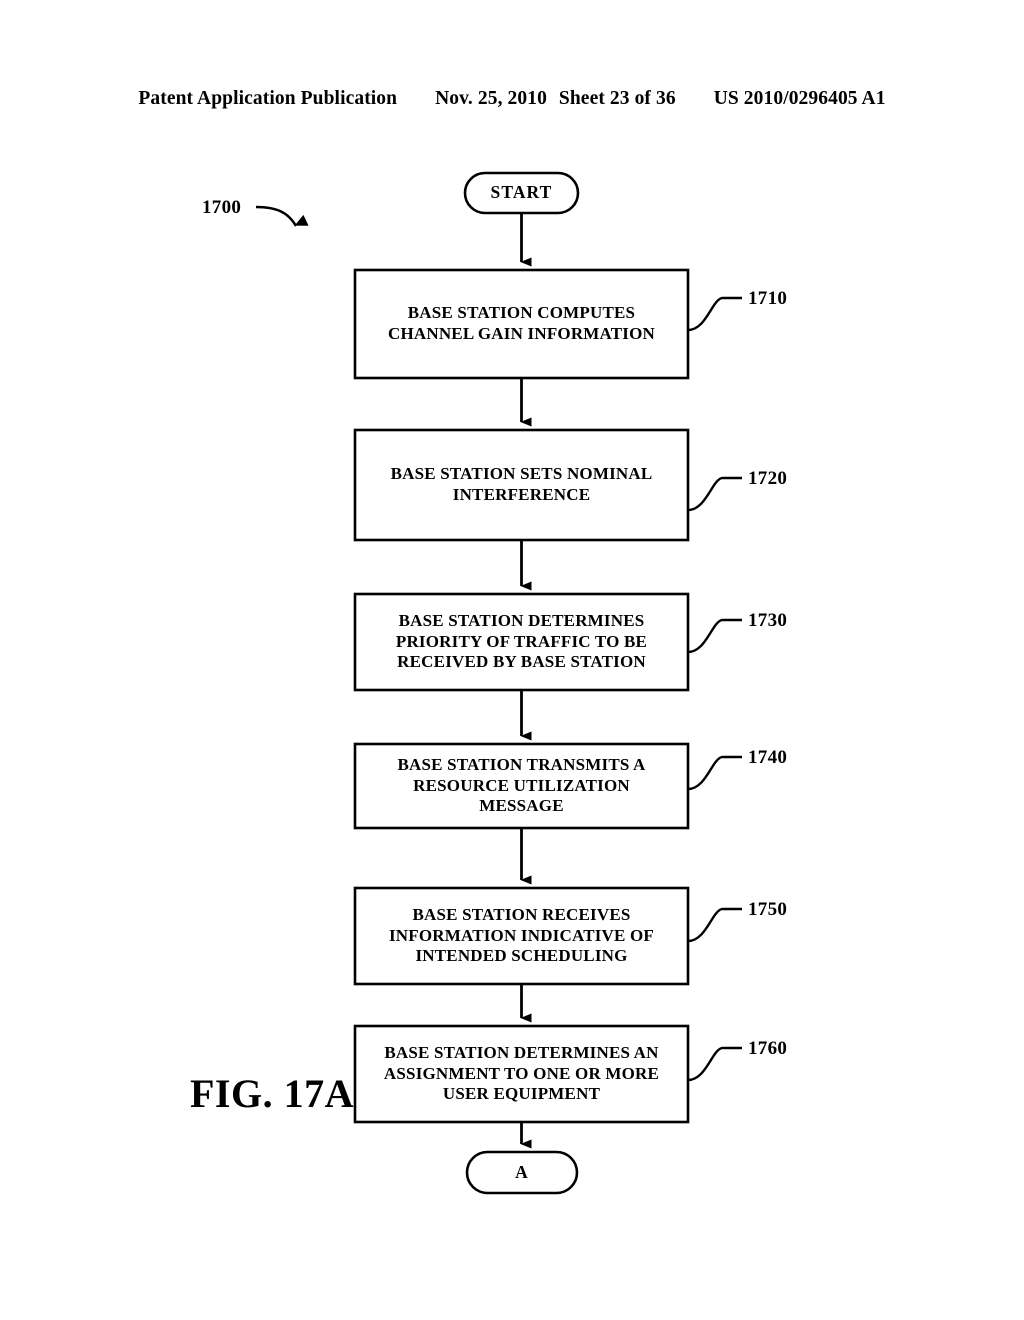 The height and width of the screenshot is (1320, 1024). What do you see at coordinates (521, 193) in the screenshot?
I see `start-terminal-shape` at bounding box center [521, 193].